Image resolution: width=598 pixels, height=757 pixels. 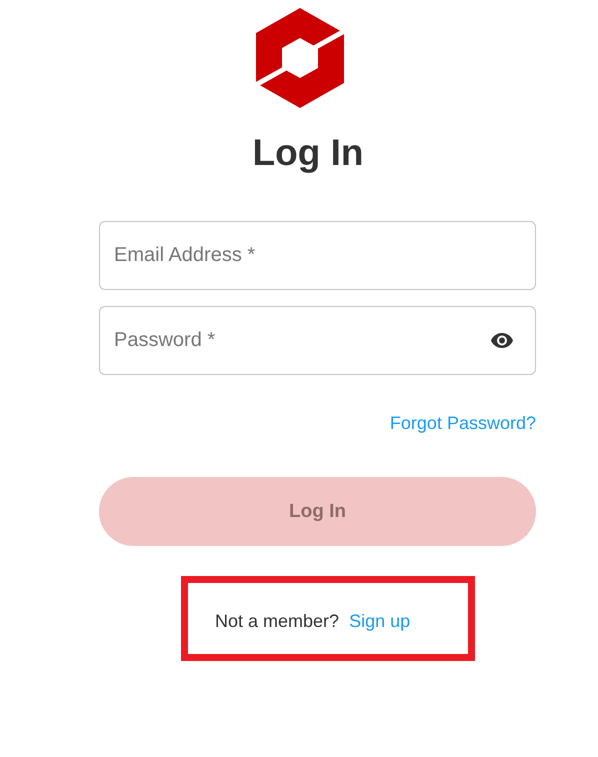 What do you see at coordinates (277, 621) in the screenshot?
I see `signup-prompt-text: Not a member?` at bounding box center [277, 621].